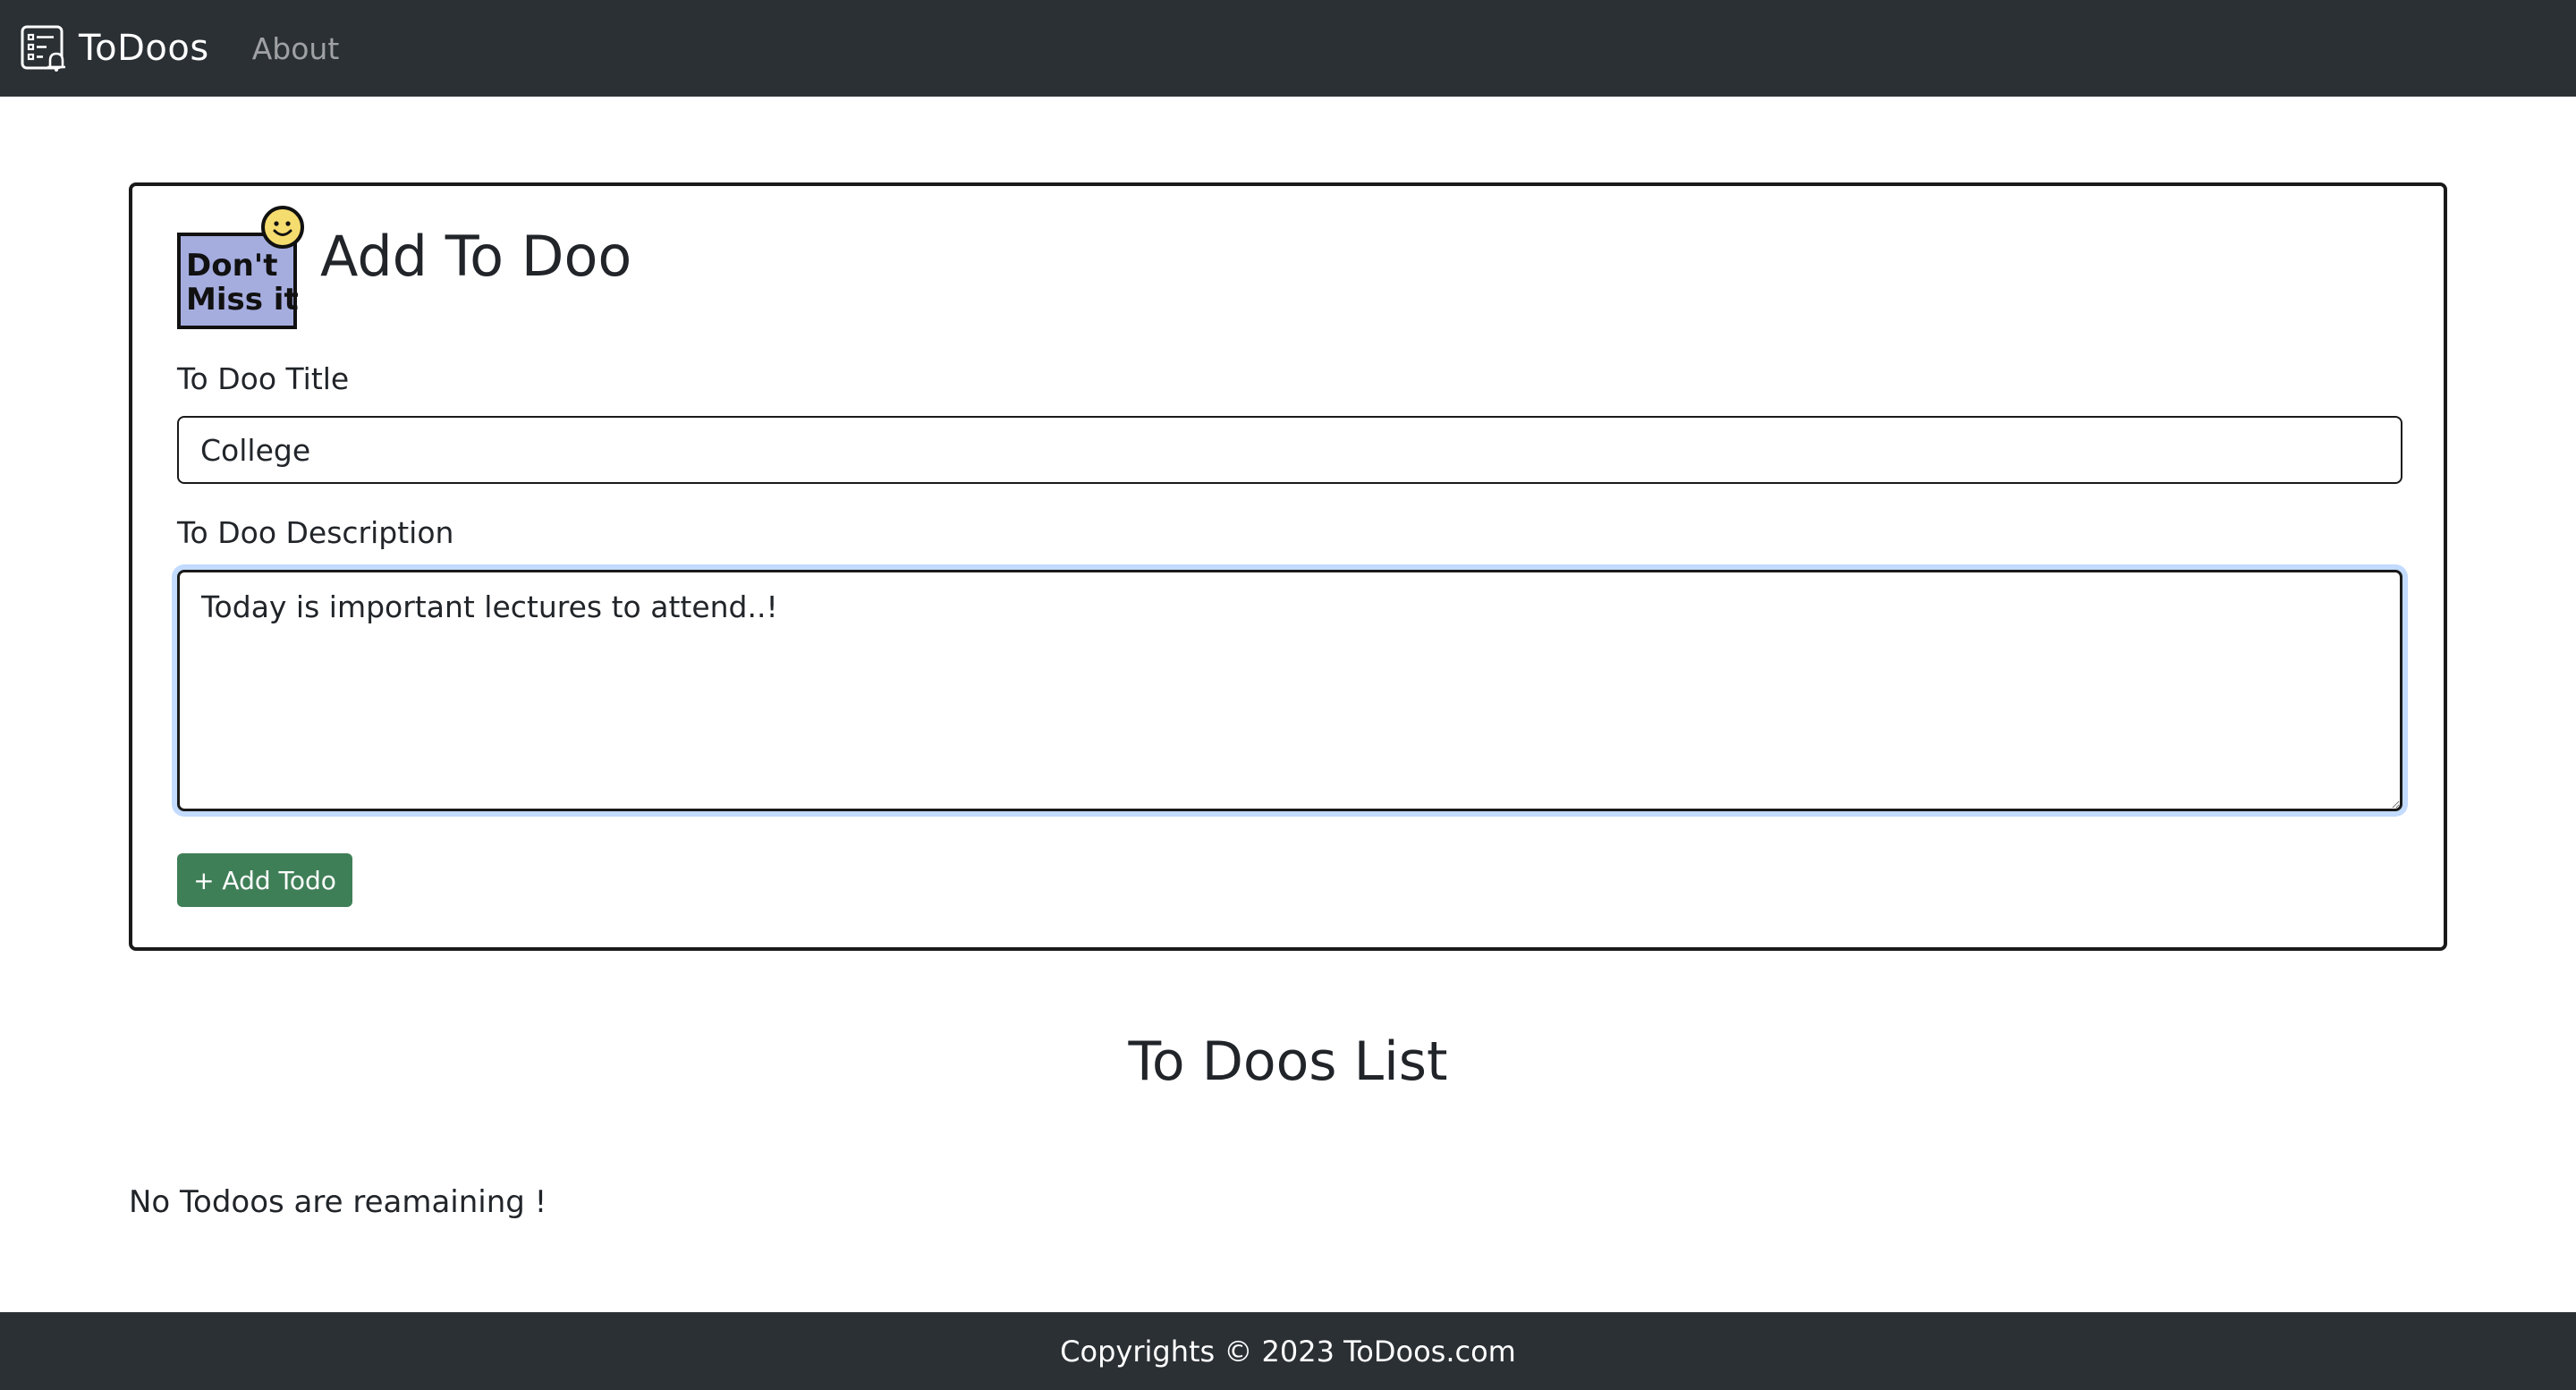 Image resolution: width=2576 pixels, height=1390 pixels. Describe the element at coordinates (296, 48) in the screenshot. I see `nav-link-about: About` at that location.